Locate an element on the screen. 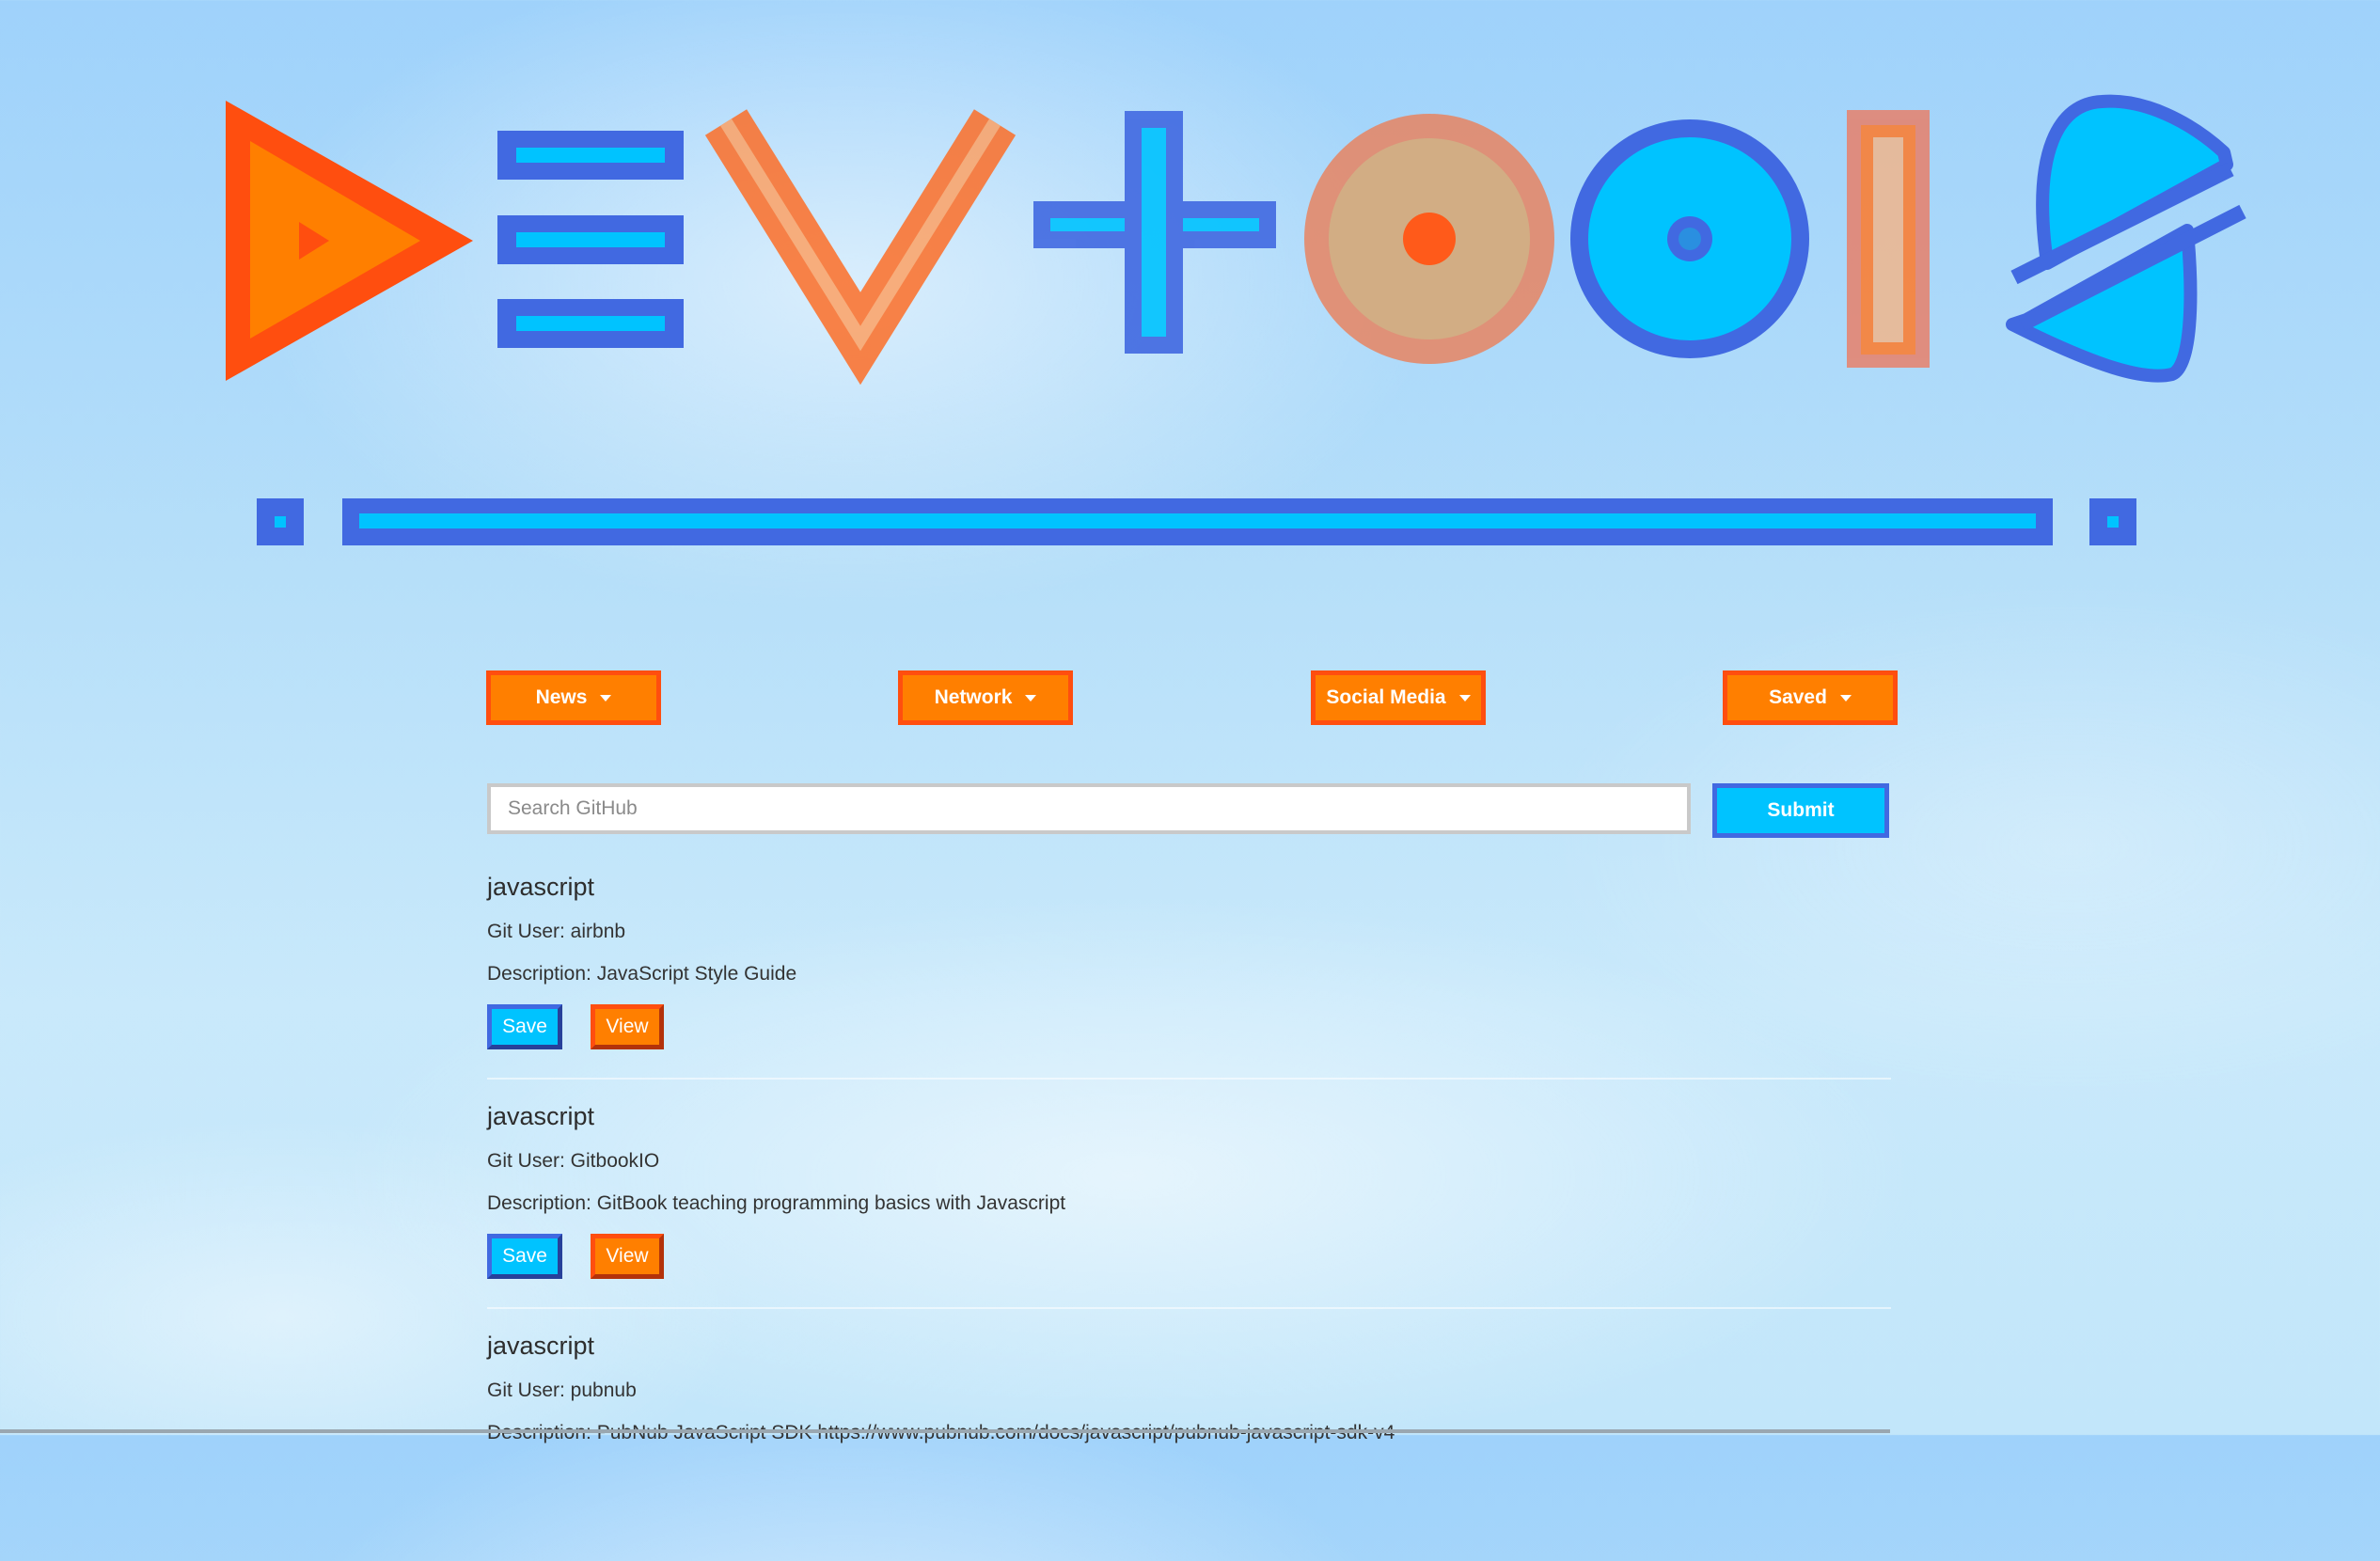 Image resolution: width=2380 pixels, height=1561 pixels. repo-description: Description: JavaScript Style Guide is located at coordinates (642, 974).